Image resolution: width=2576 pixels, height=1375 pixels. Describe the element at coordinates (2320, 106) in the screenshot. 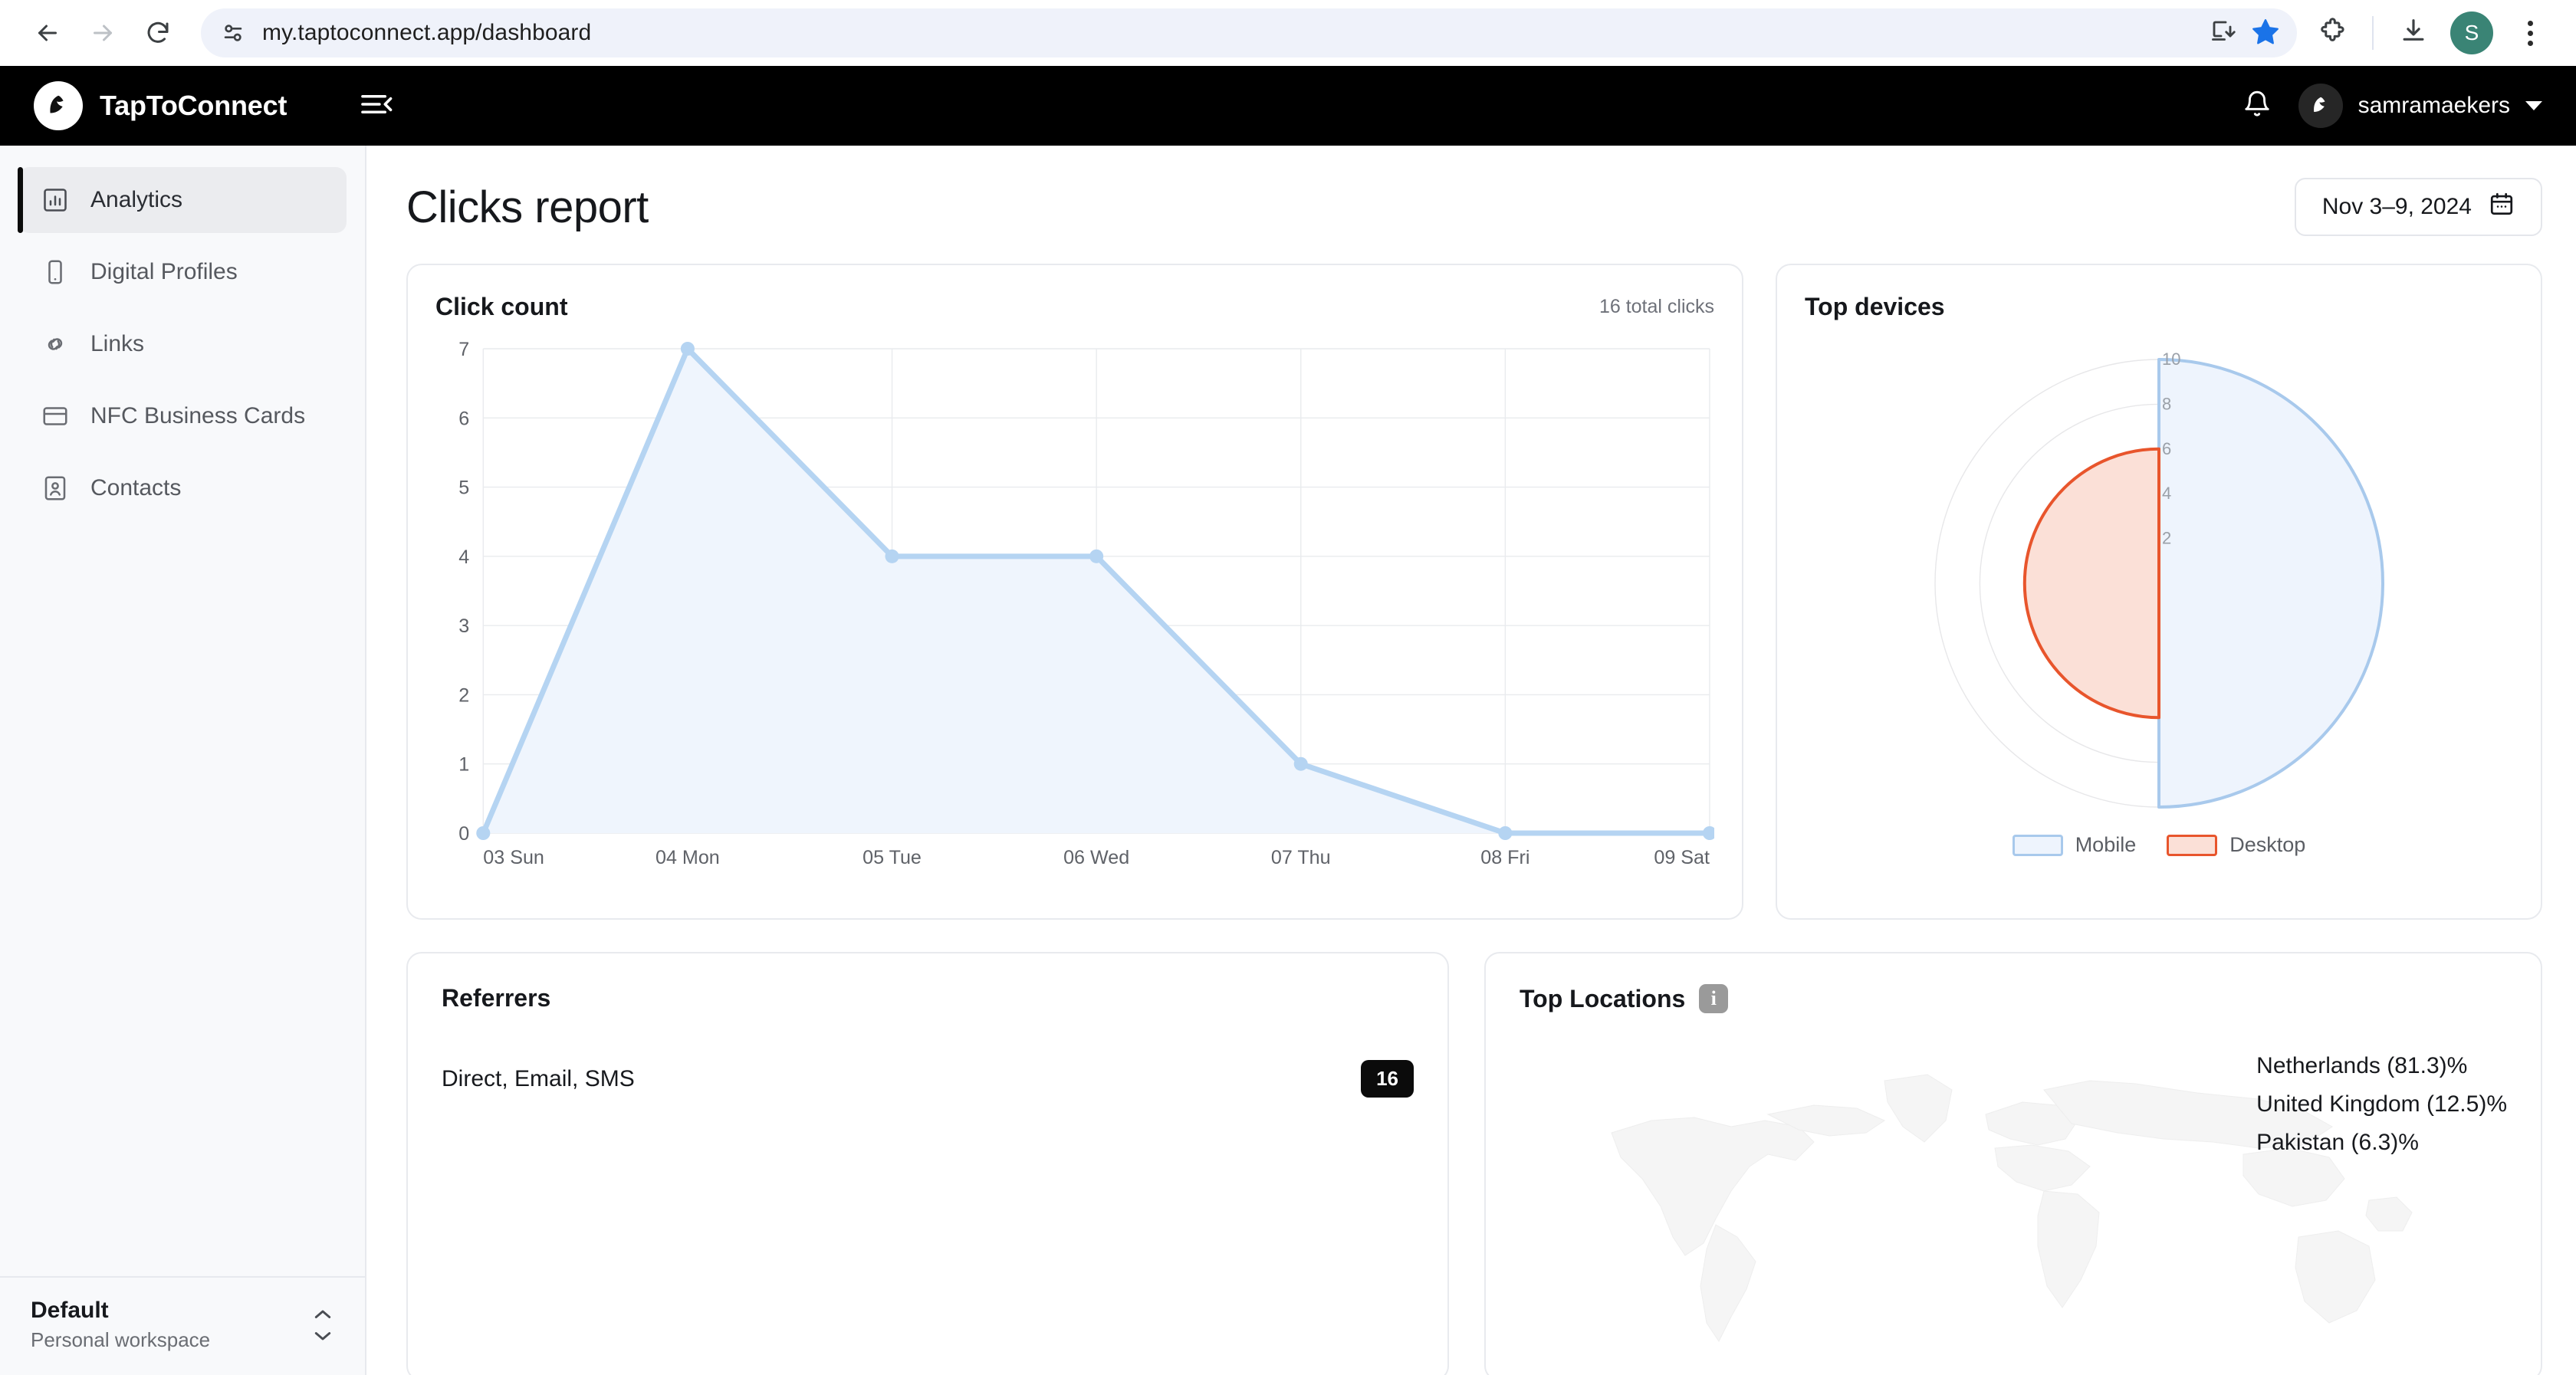

I see `user-avatar` at that location.